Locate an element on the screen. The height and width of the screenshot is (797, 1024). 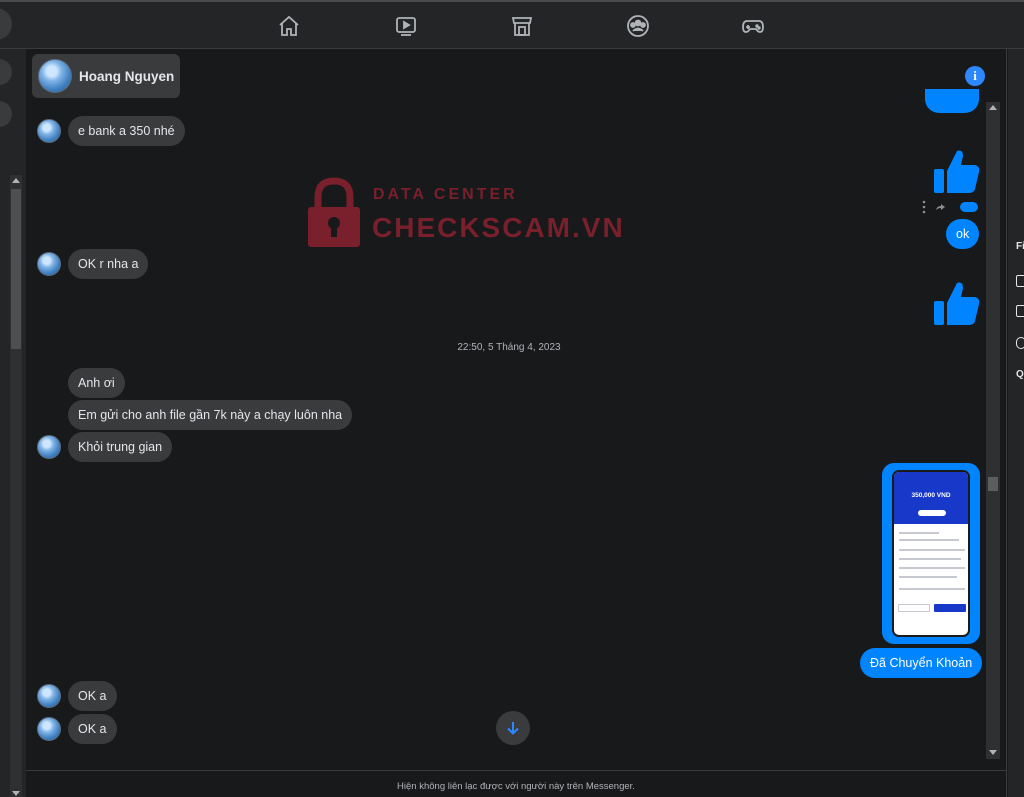
message-actions is located at coordinates (952, 207).